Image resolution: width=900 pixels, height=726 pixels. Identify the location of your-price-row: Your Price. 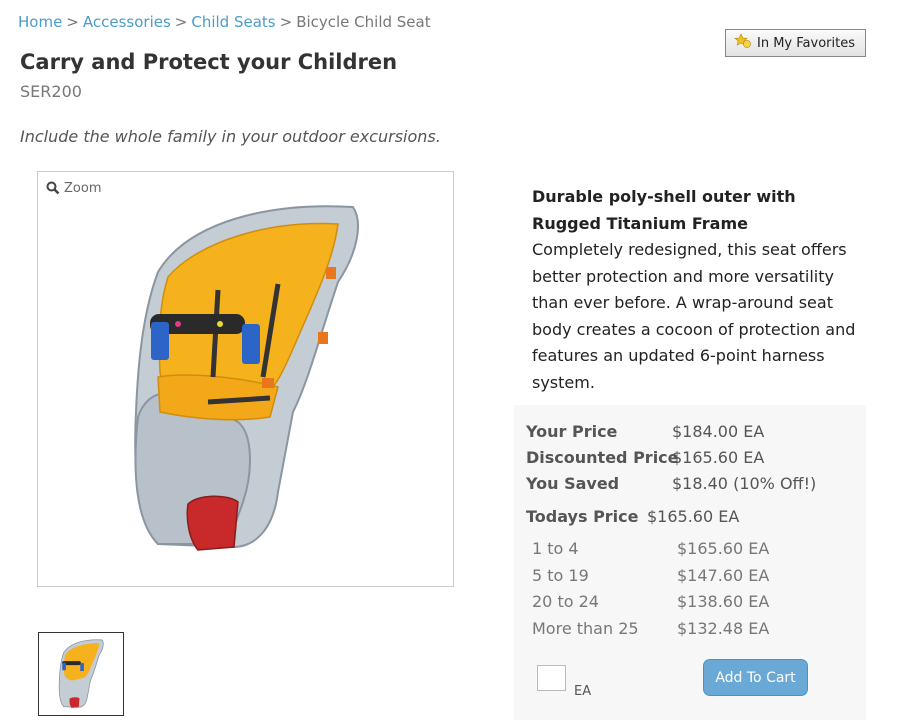
(571, 431).